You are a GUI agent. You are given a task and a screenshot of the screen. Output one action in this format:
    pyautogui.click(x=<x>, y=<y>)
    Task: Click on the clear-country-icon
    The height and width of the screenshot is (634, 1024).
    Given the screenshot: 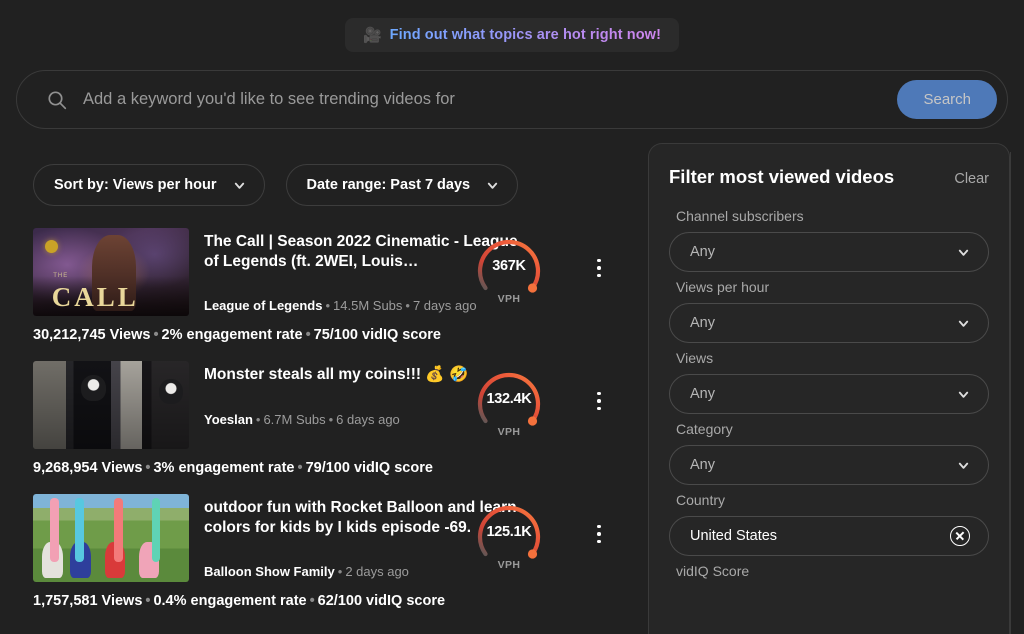 What is the action you would take?
    pyautogui.click(x=960, y=536)
    